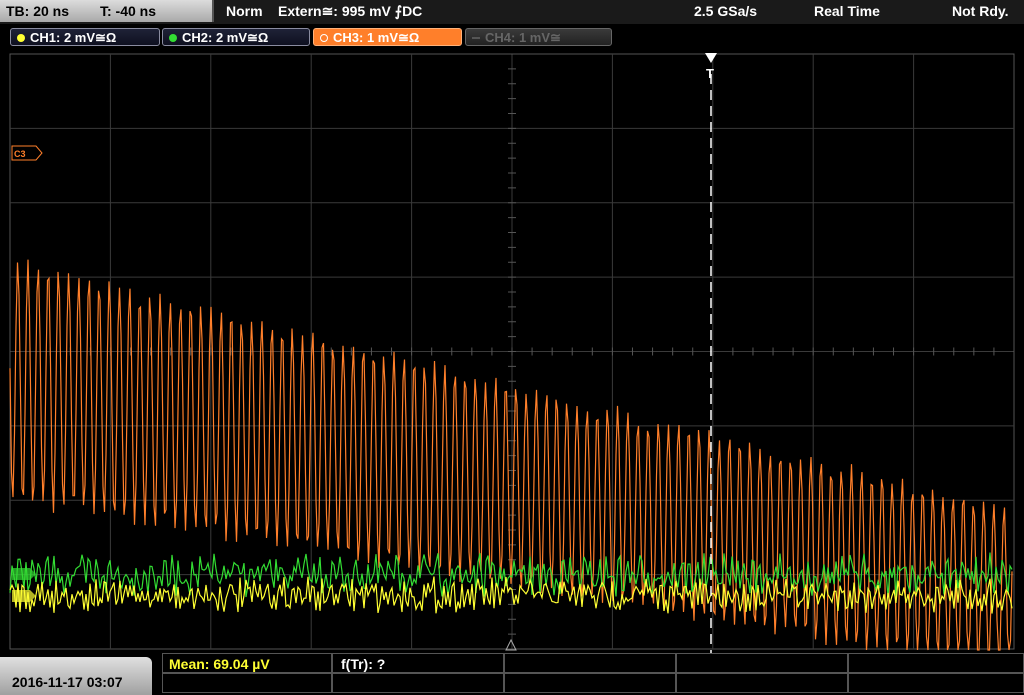  Describe the element at coordinates (711, 58) in the screenshot. I see `trigger-arrow-icon` at that location.